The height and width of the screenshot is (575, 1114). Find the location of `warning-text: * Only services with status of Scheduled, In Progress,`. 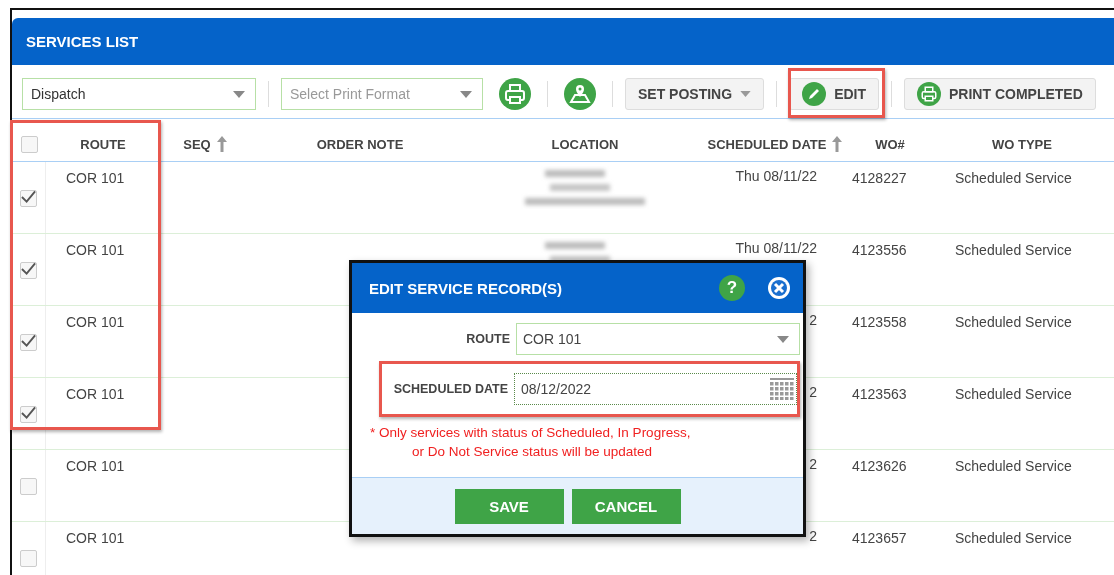

warning-text: * Only services with status of Scheduled, In Progress, is located at coordinates (531, 433).